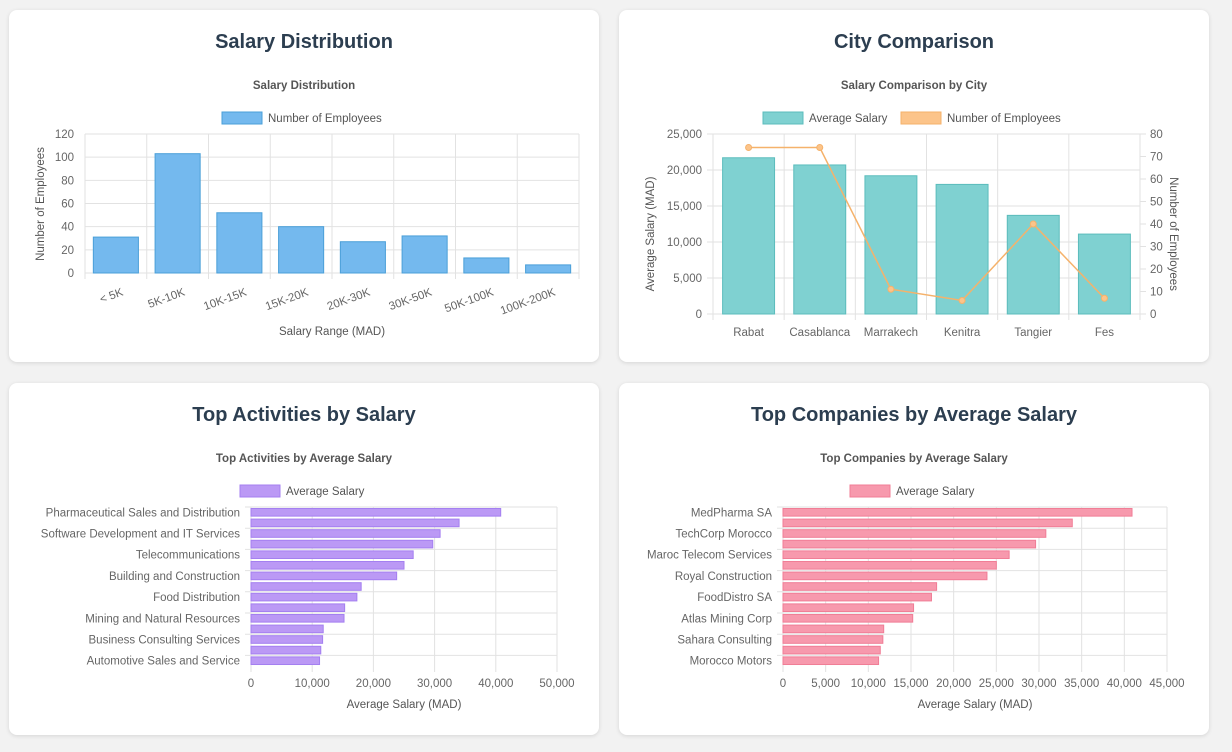  Describe the element at coordinates (726, 619) in the screenshot. I see `y-tick-label: Atlas Mining Corp` at that location.